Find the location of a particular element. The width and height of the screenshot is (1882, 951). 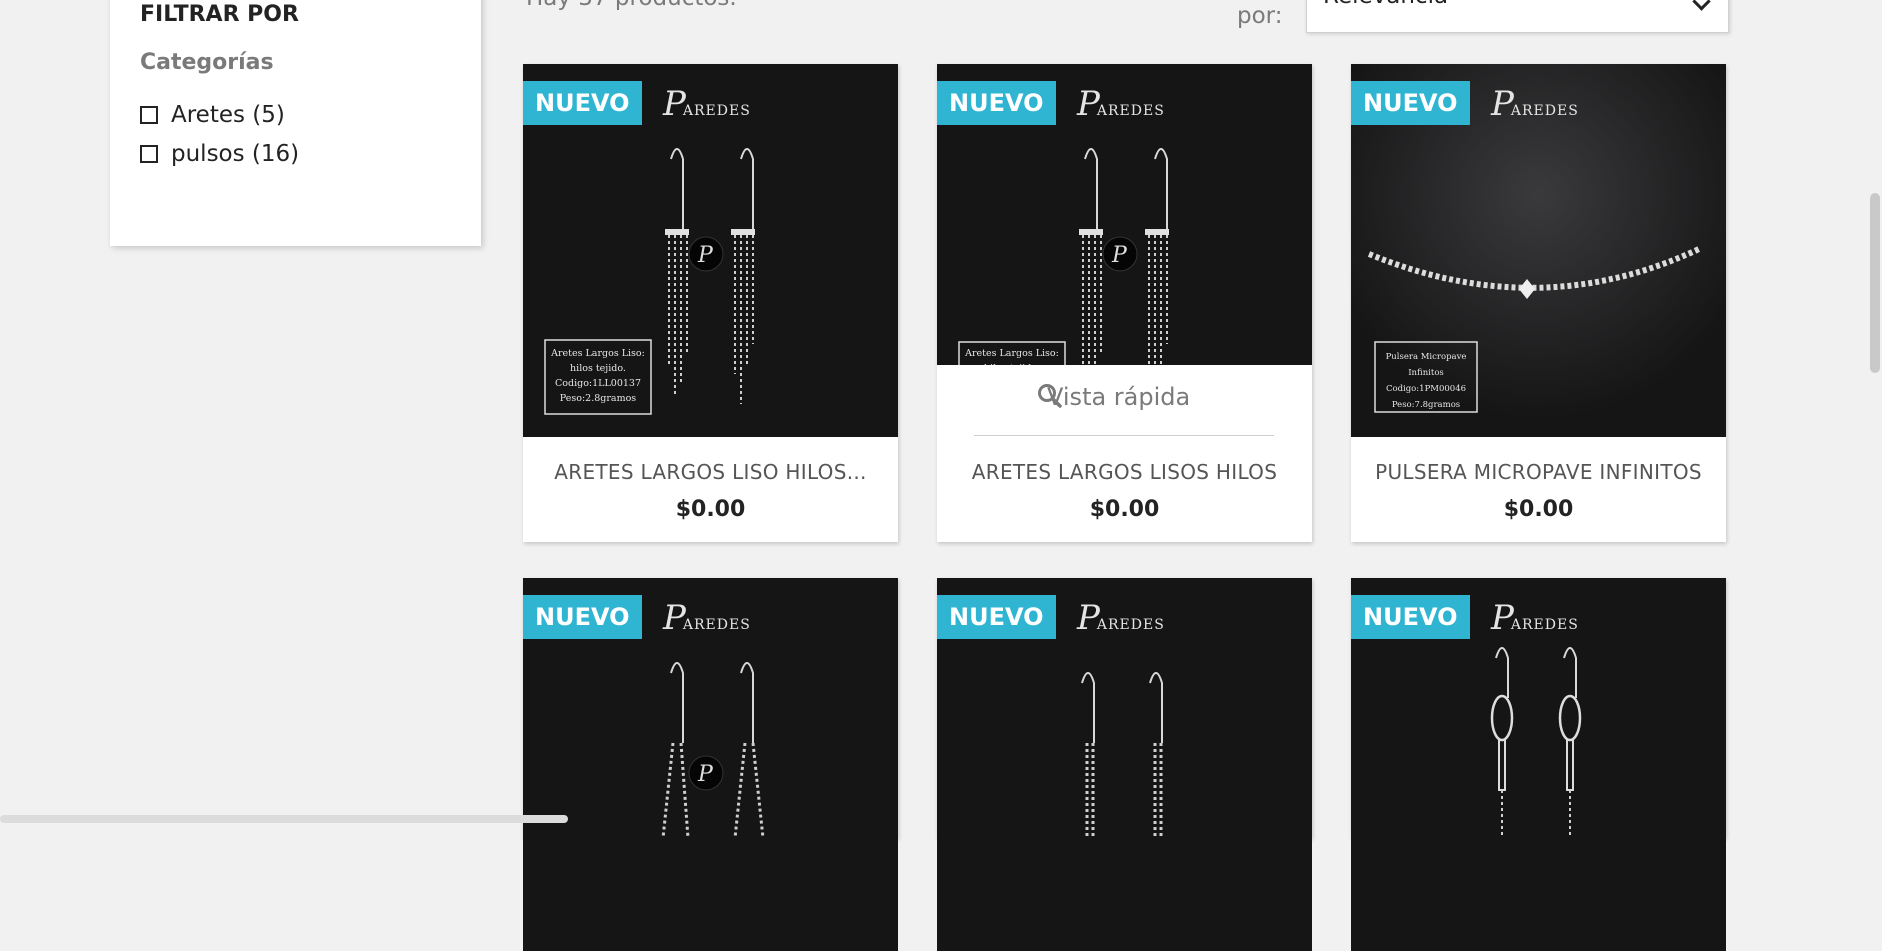

facet-aretes: Aretes (5) is located at coordinates (212, 115).